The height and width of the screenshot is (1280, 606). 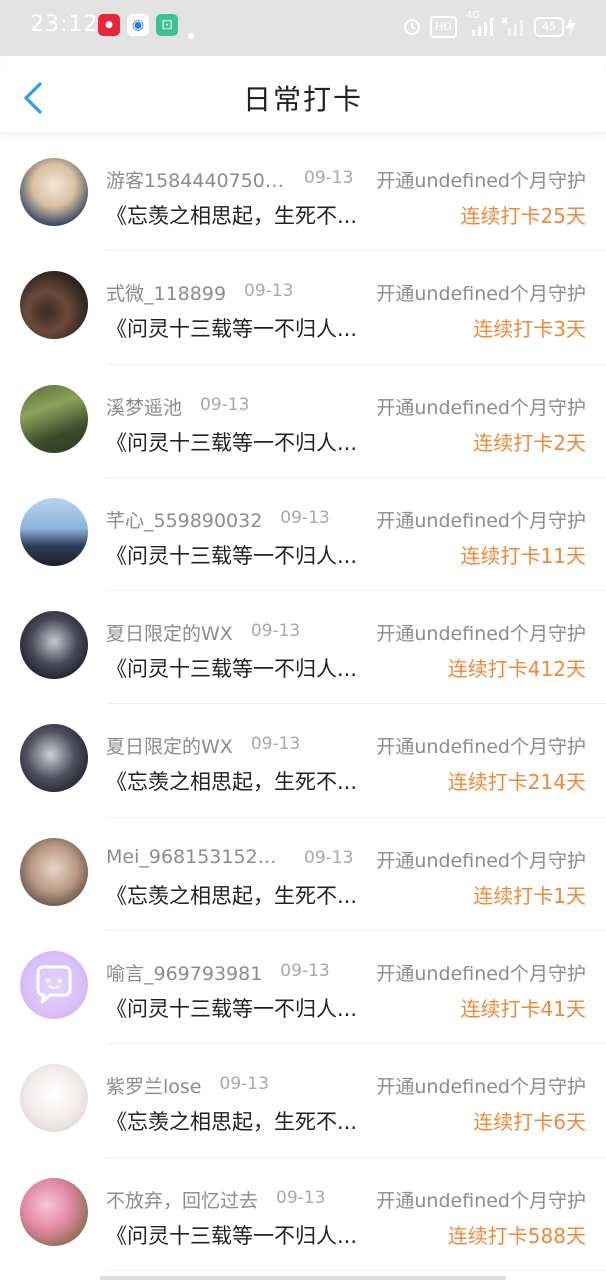 What do you see at coordinates (184, 972) in the screenshot?
I see `username: 喻言_969793981` at bounding box center [184, 972].